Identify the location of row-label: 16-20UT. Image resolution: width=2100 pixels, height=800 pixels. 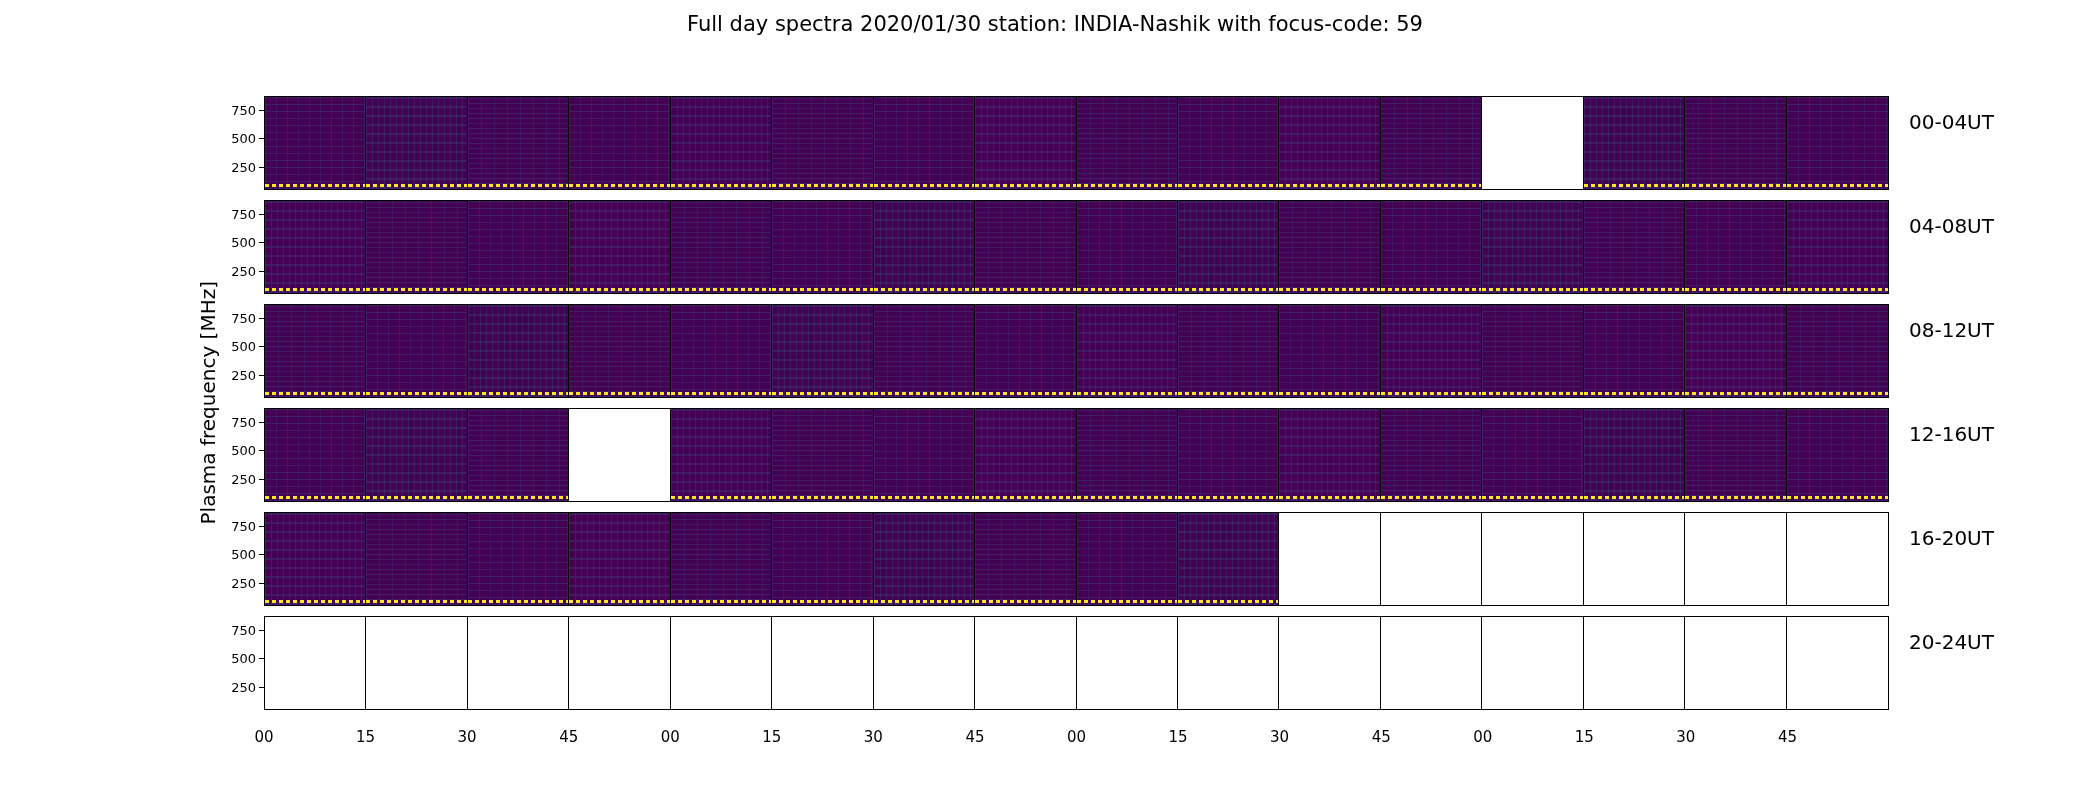
(1951, 538).